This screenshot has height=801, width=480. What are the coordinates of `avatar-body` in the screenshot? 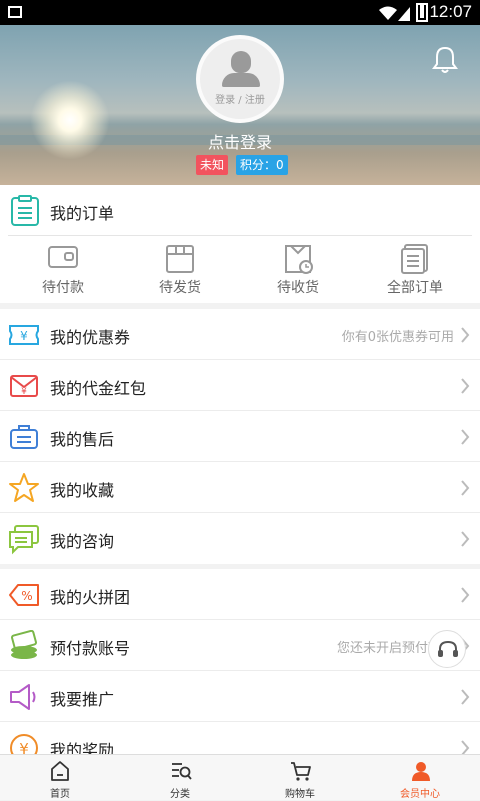 It's located at (241, 80).